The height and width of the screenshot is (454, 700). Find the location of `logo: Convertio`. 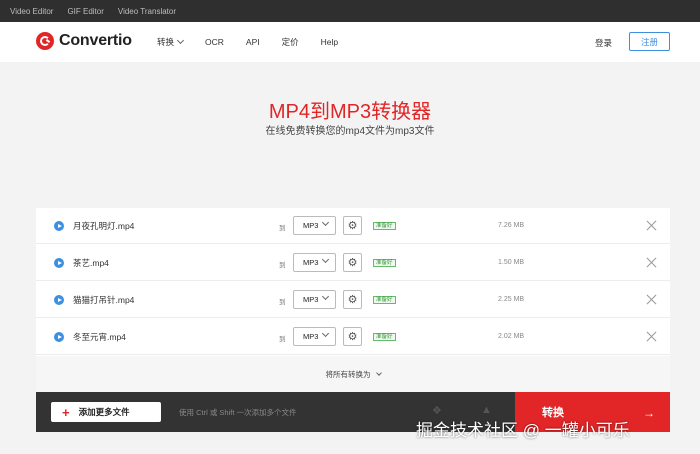

logo: Convertio is located at coordinates (84, 41).